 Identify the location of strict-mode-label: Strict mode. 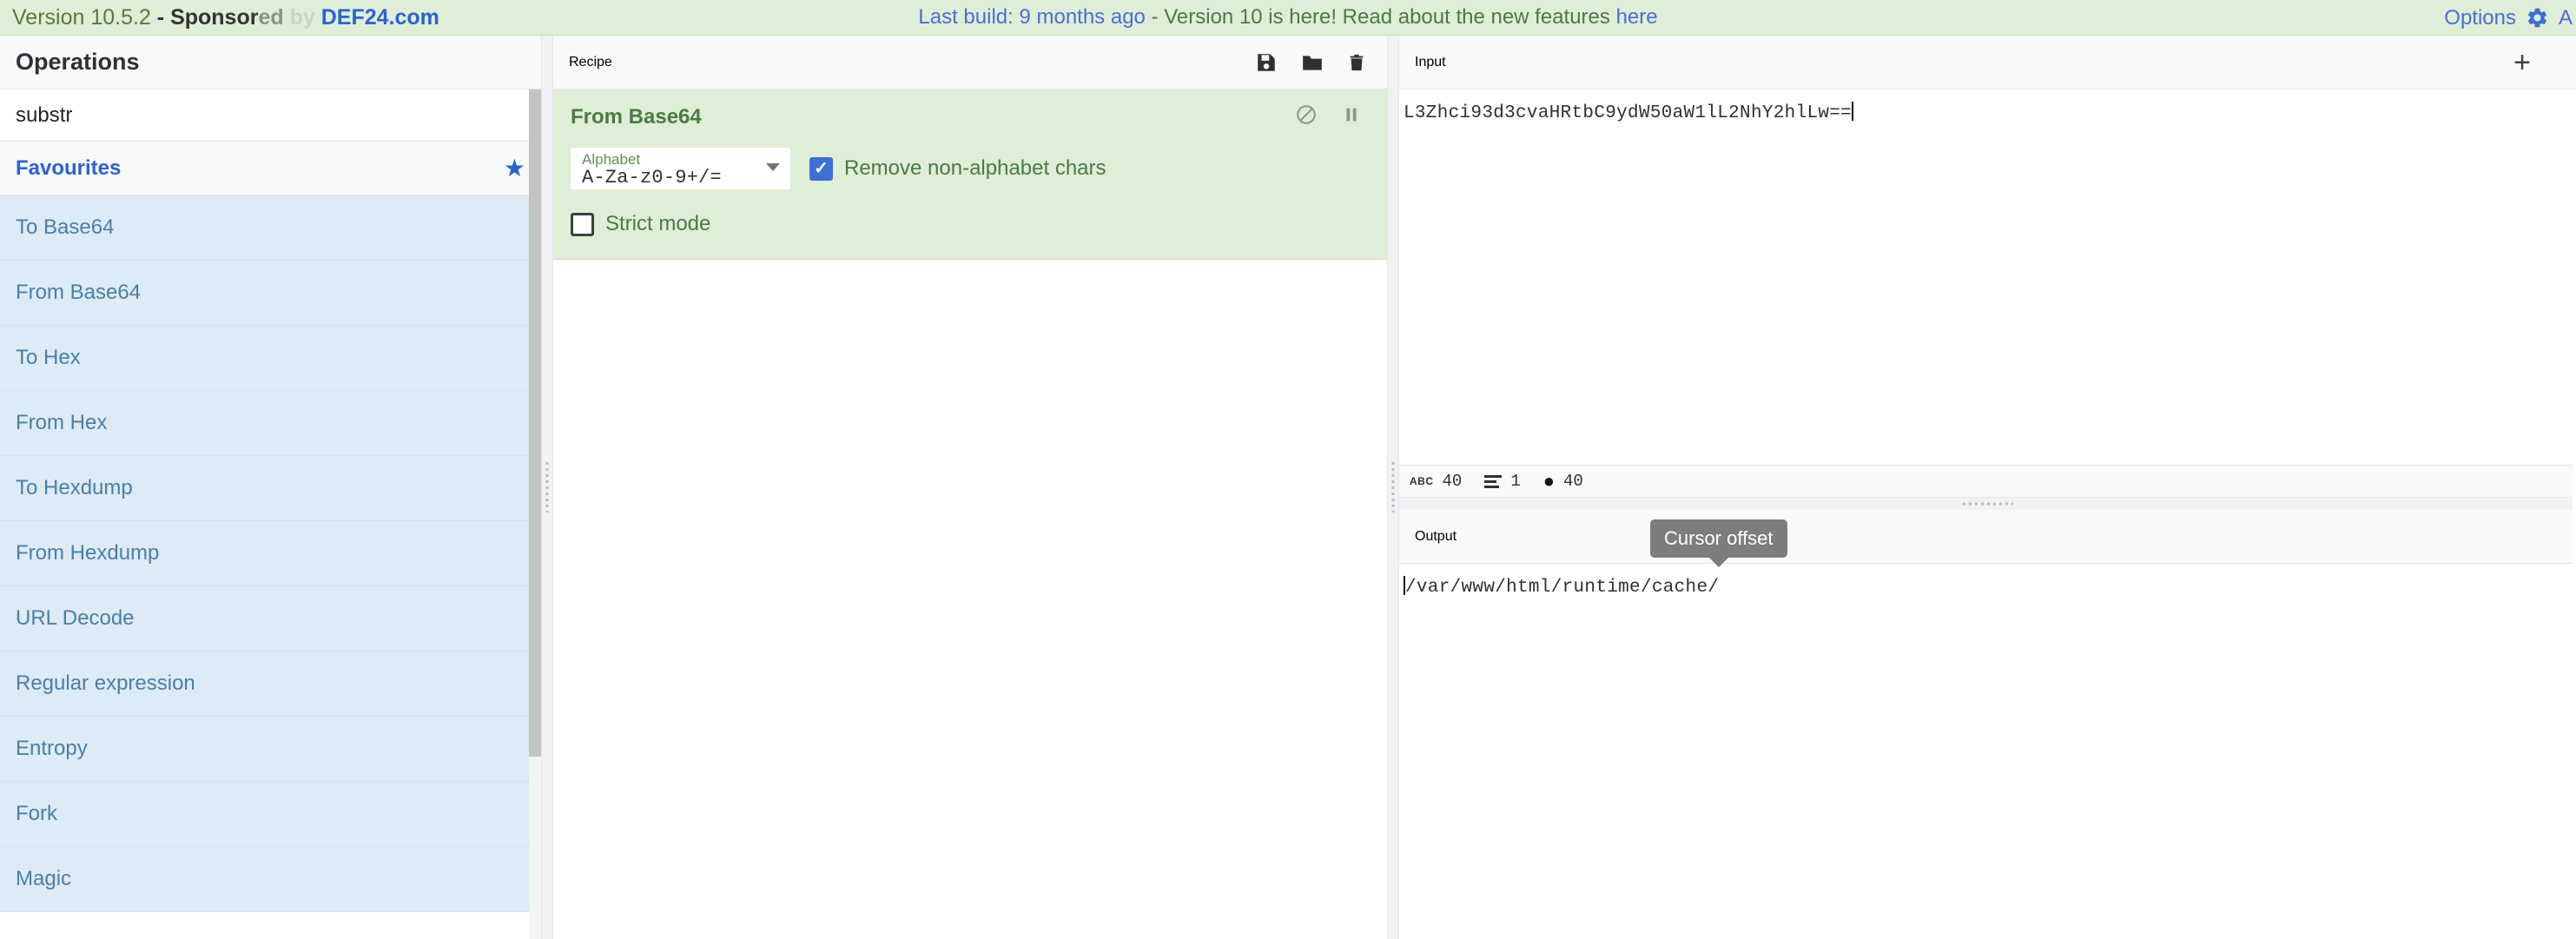
(658, 223).